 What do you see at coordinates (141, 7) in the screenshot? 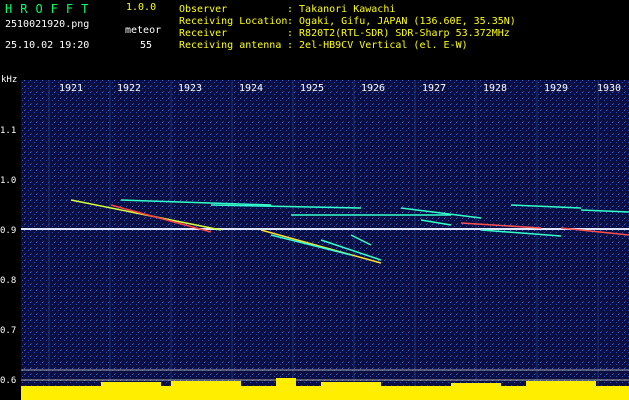
I see `app-version: 1.0.0` at bounding box center [141, 7].